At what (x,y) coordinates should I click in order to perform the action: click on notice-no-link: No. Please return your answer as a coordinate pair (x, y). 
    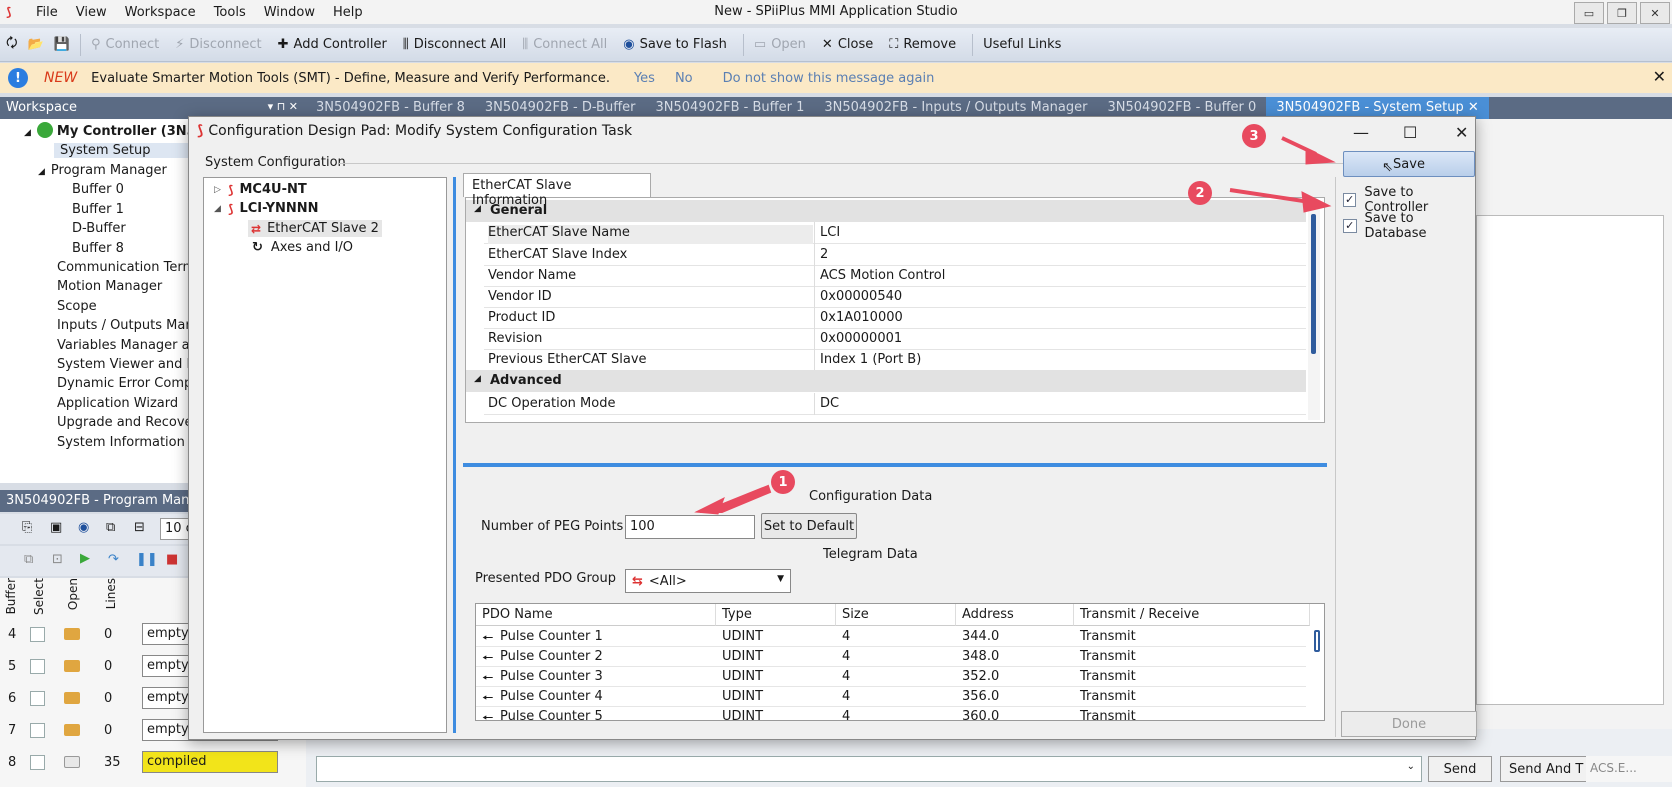
    Looking at the image, I should click on (684, 78).